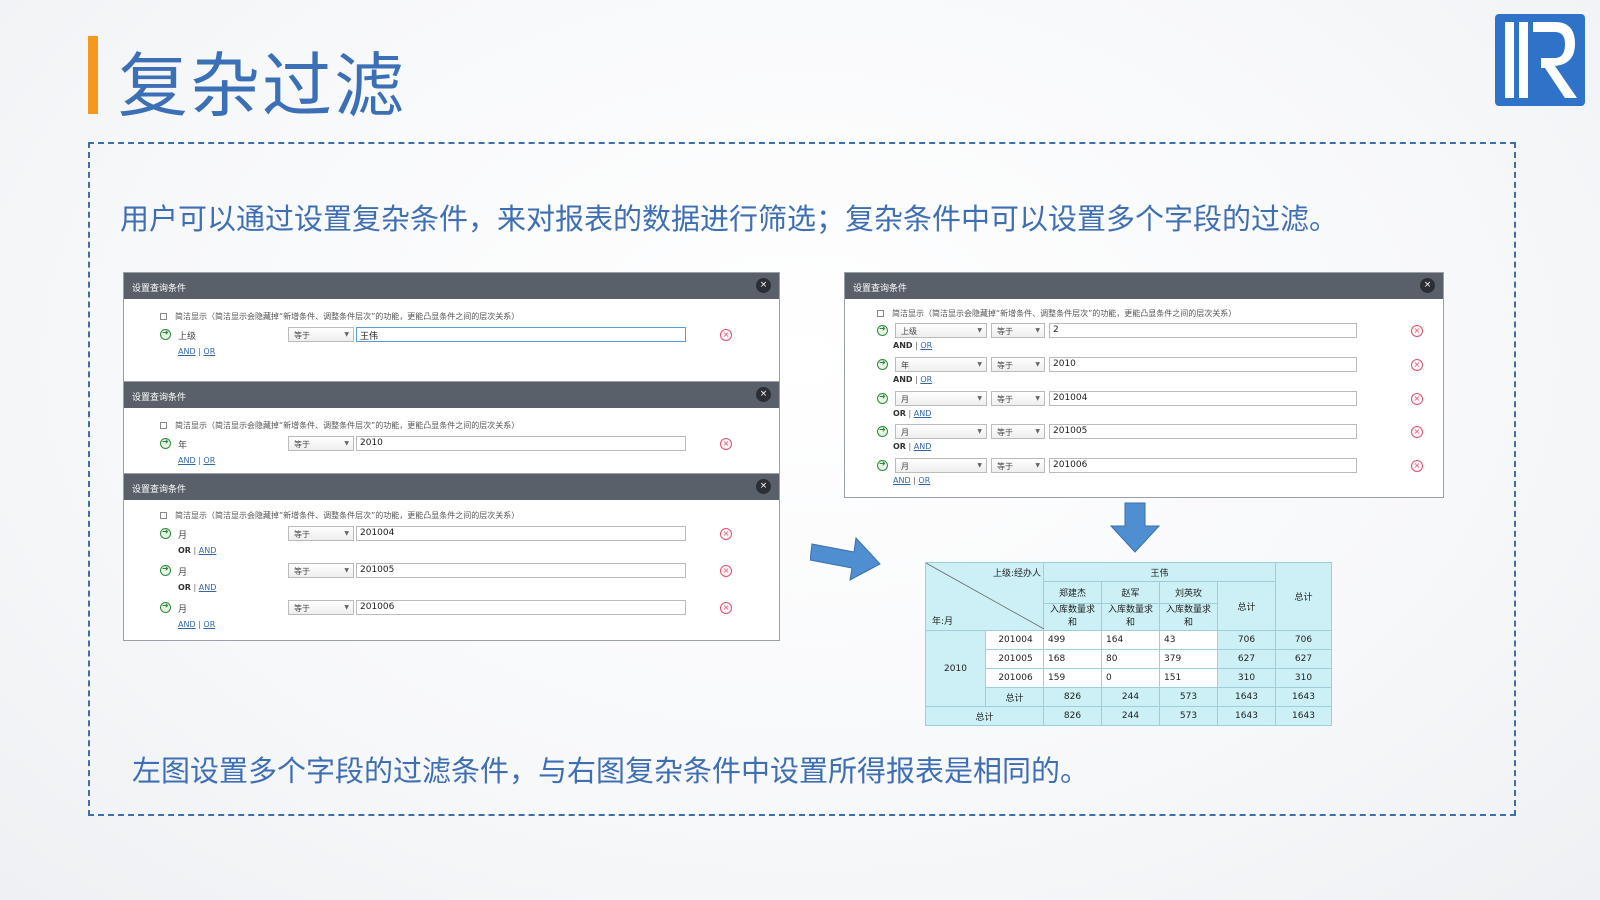 The width and height of the screenshot is (1600, 900). What do you see at coordinates (1303, 659) in the screenshot?
I see `grand-cell: 627` at bounding box center [1303, 659].